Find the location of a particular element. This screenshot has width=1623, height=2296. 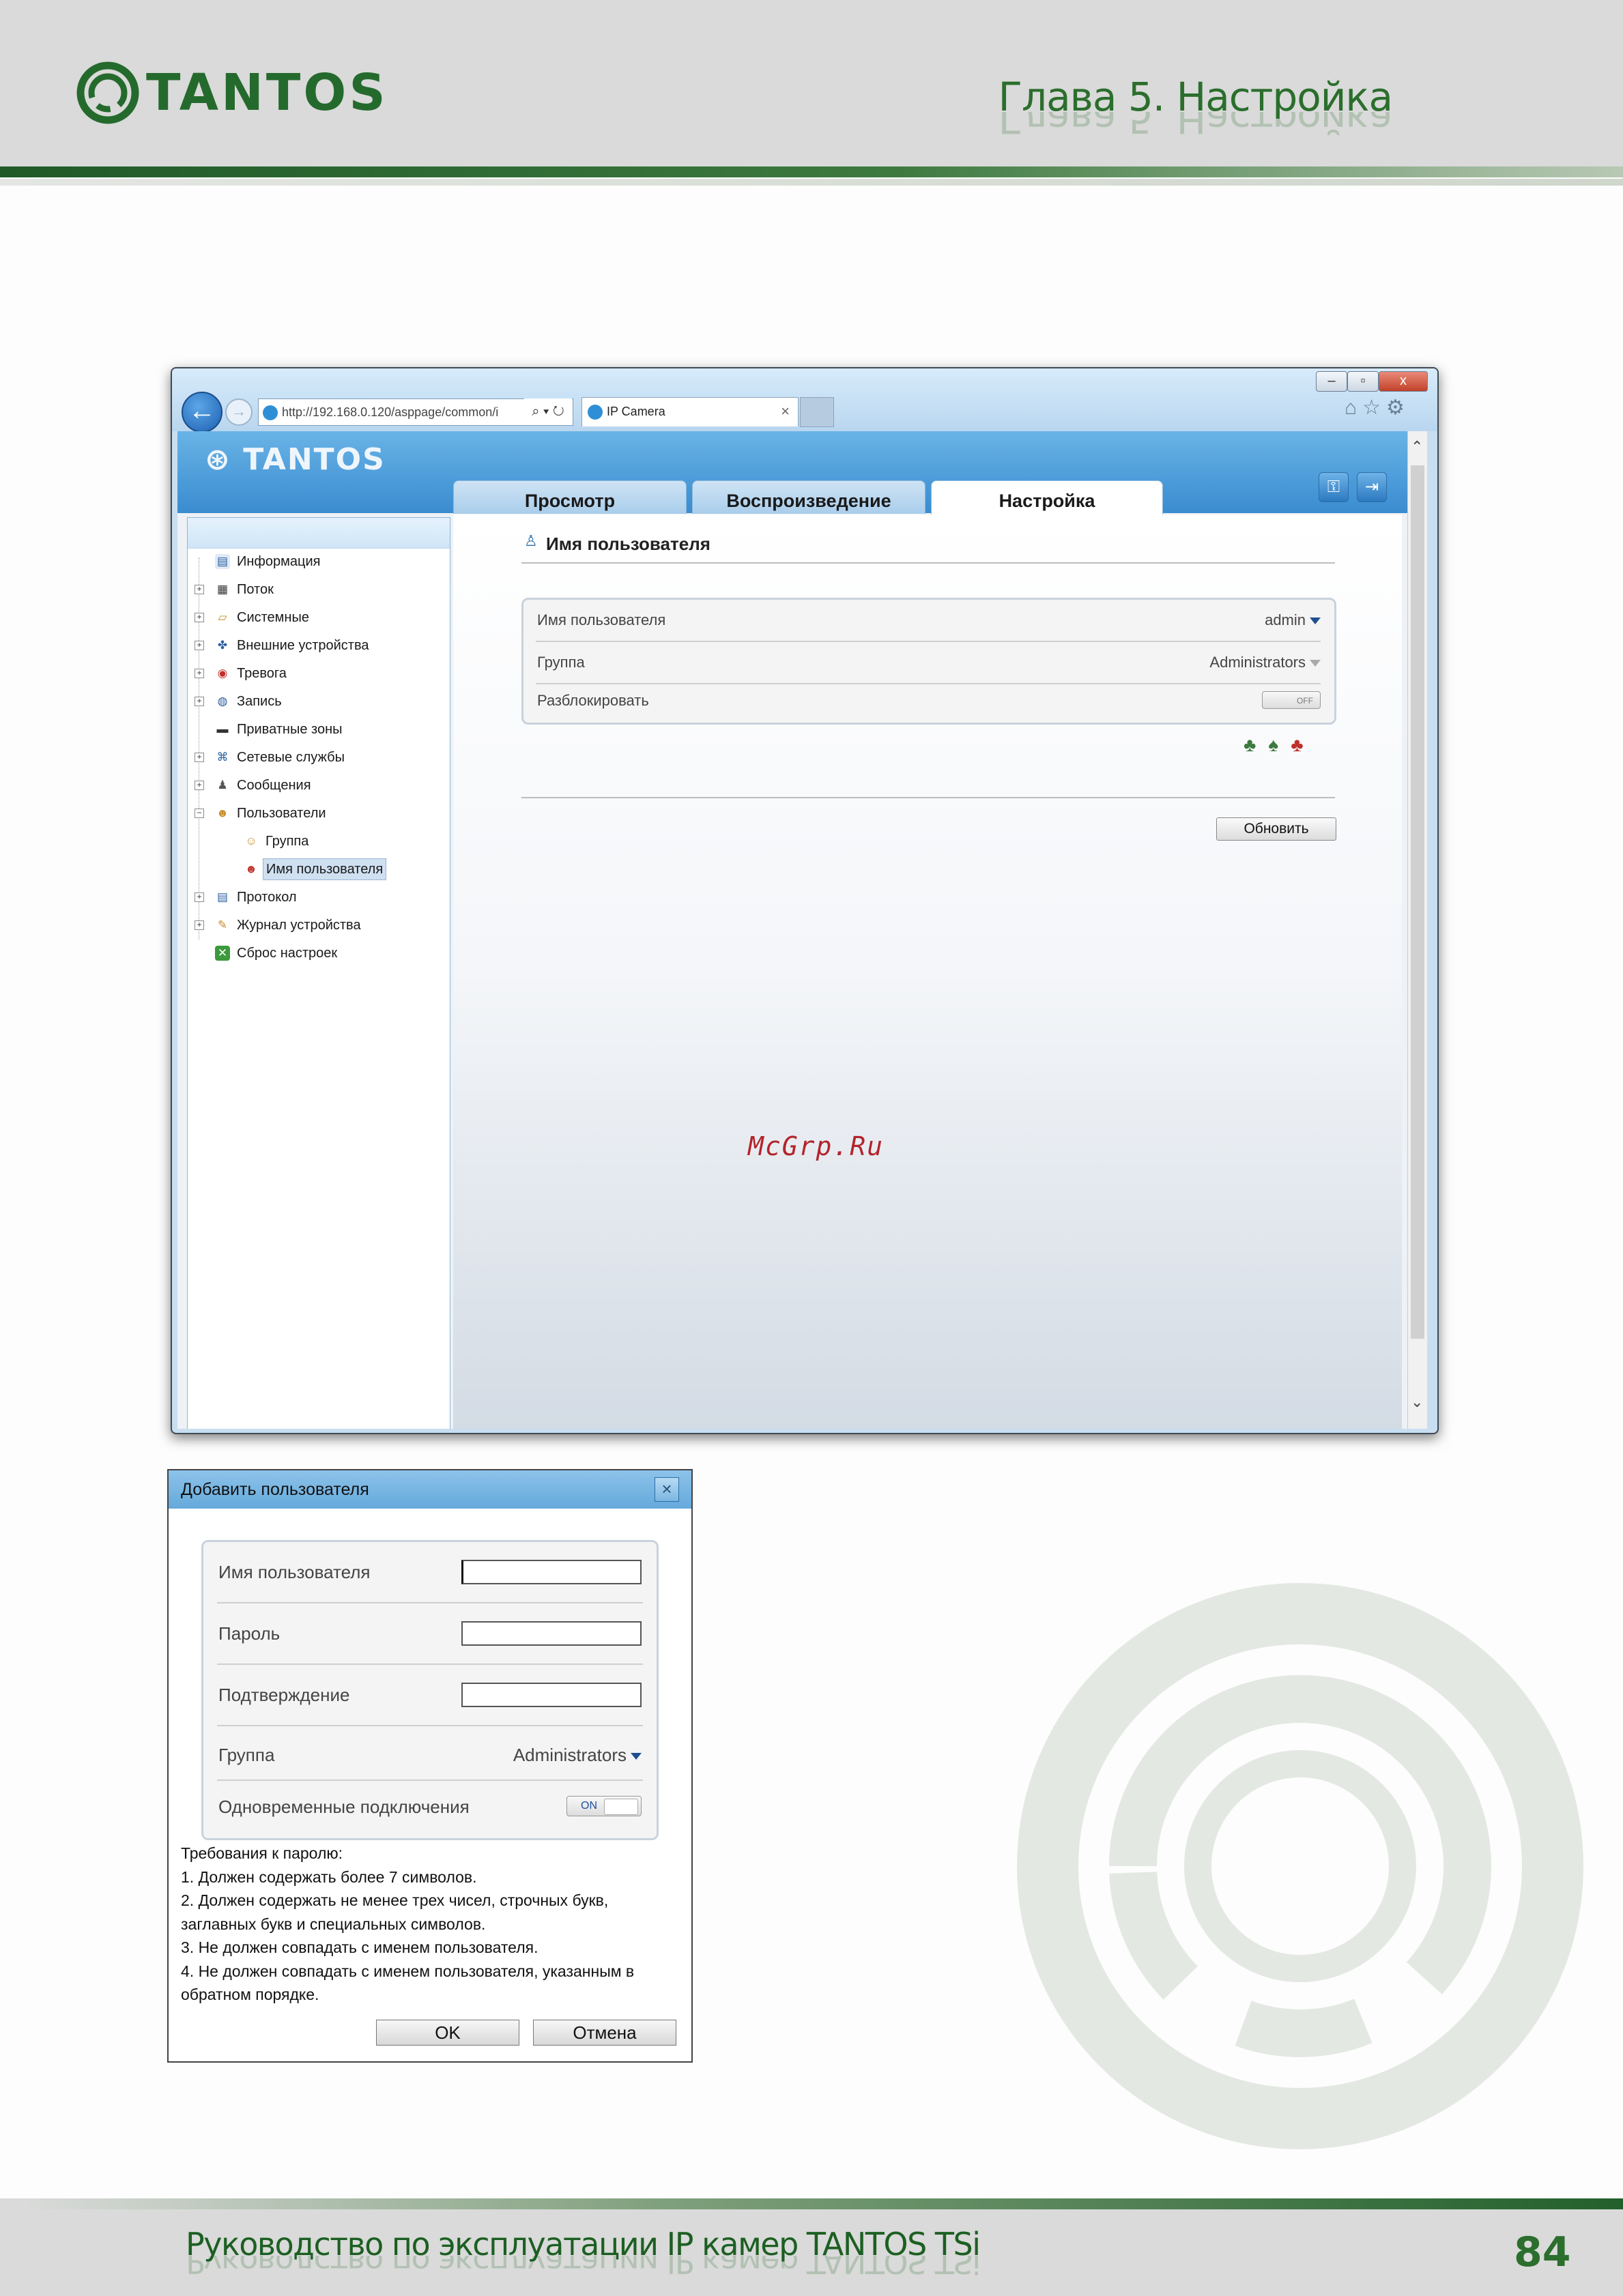

alarm-icon: ◉ is located at coordinates (222, 673).